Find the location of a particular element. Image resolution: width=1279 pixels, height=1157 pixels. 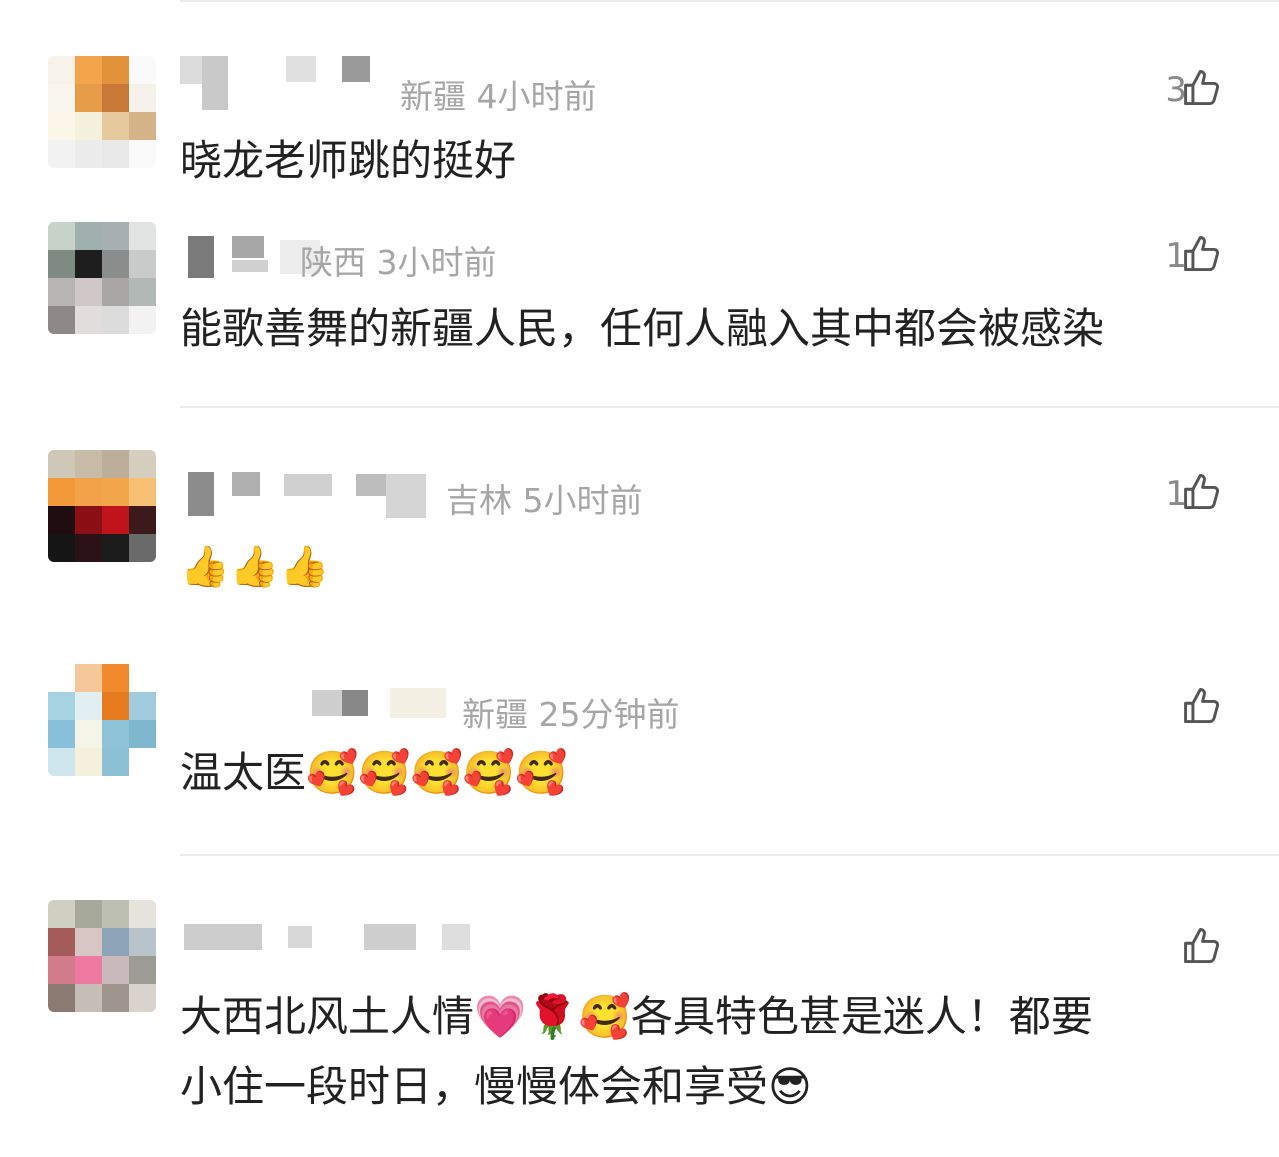

comment-text: 👍👍👍 is located at coordinates (255, 567).